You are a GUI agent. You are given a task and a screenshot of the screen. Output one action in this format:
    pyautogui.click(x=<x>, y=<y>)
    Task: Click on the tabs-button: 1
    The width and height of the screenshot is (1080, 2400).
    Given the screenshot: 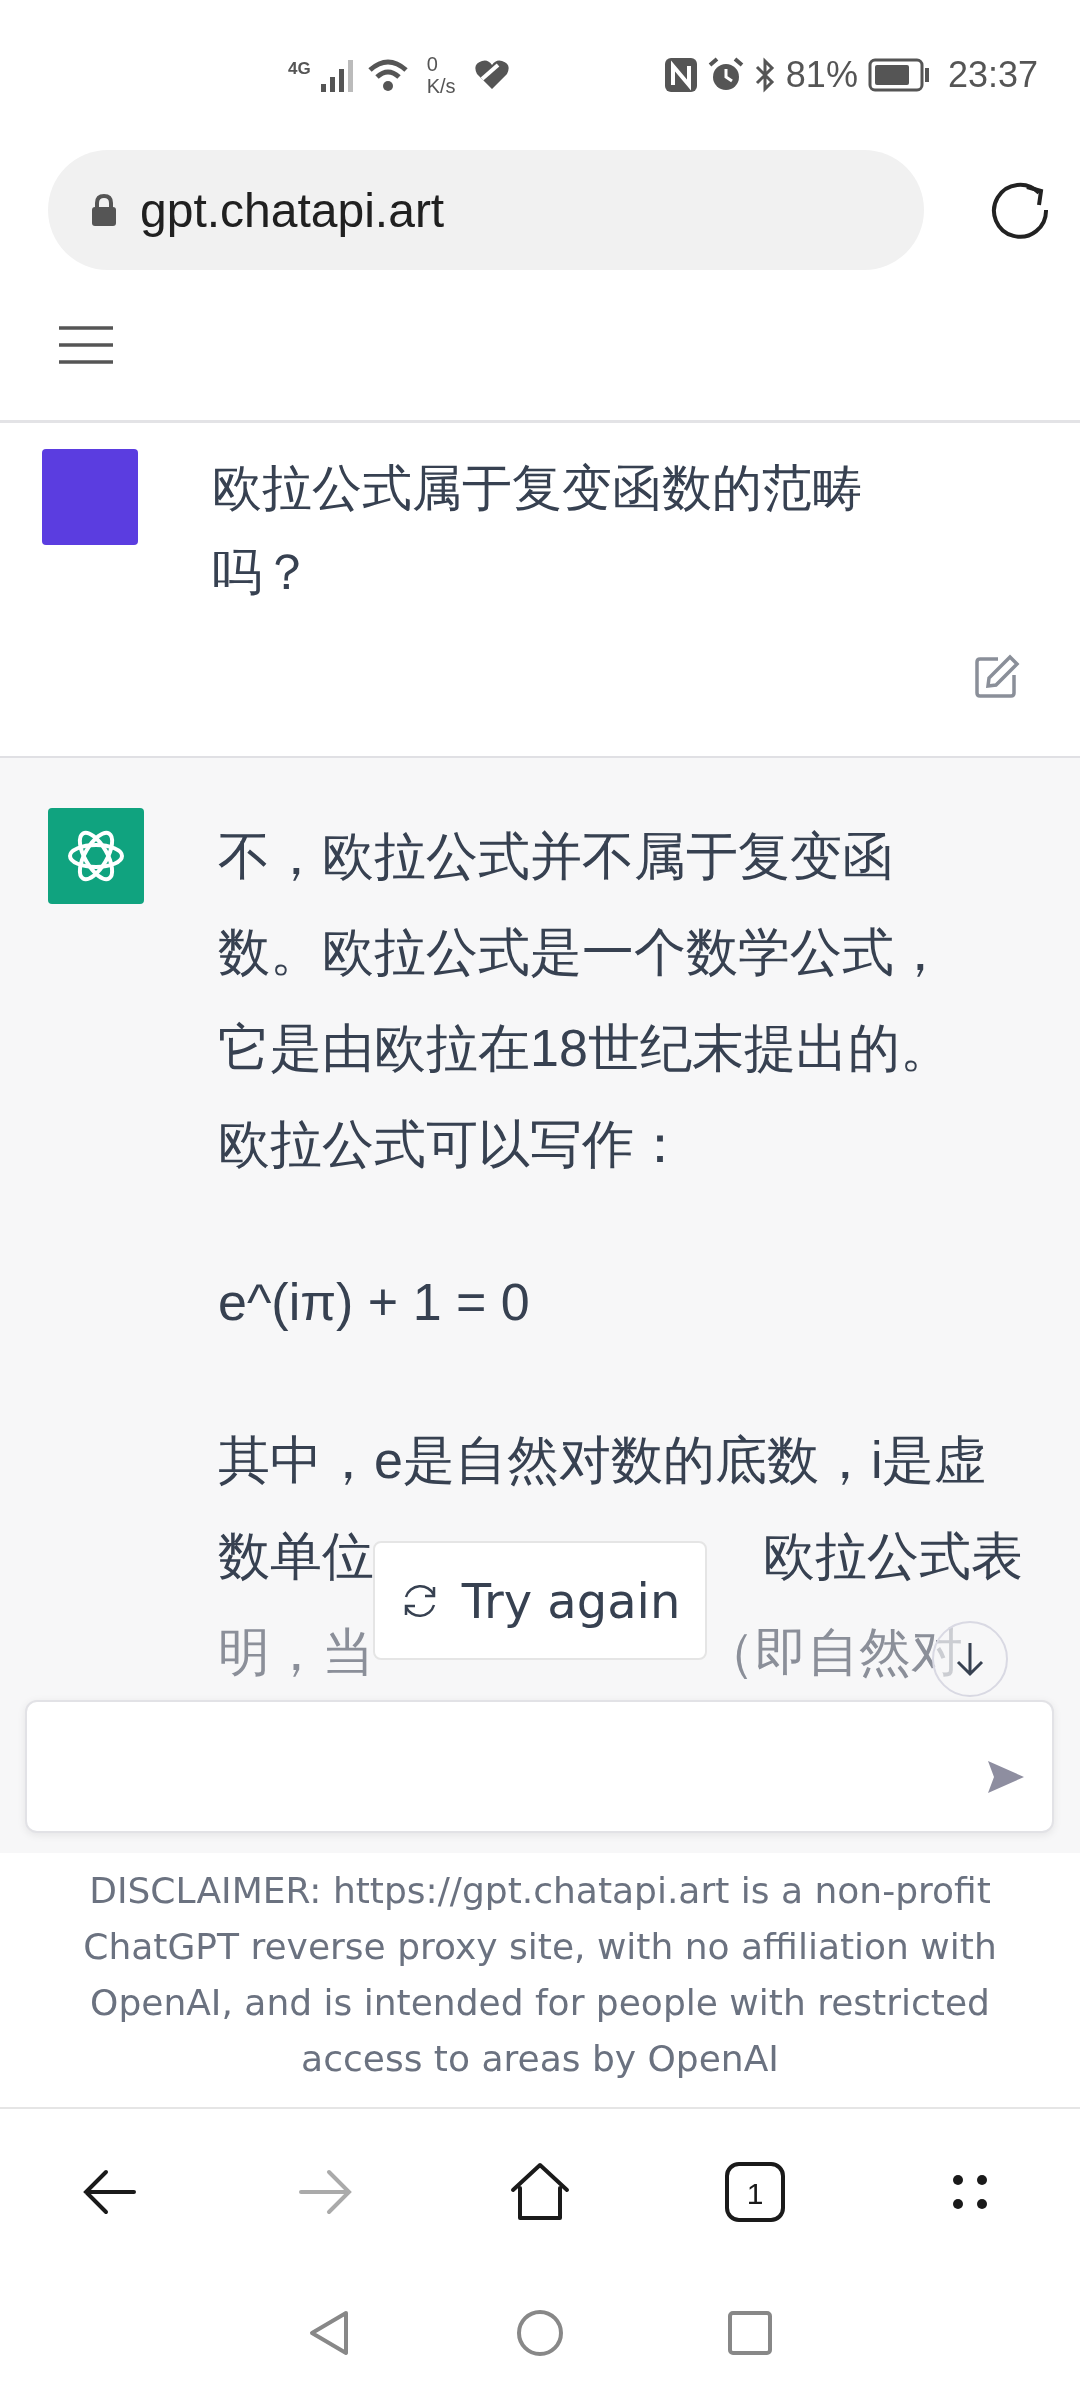 What is the action you would take?
    pyautogui.click(x=755, y=2192)
    